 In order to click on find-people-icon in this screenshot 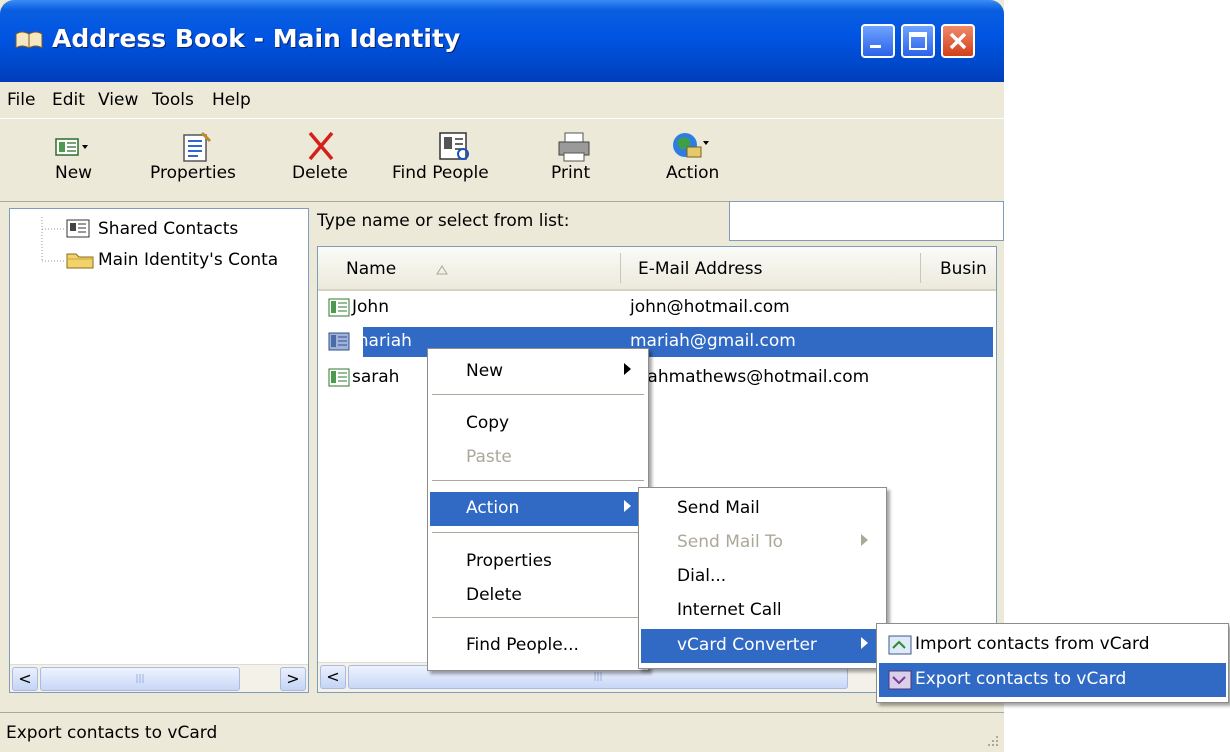, I will do `click(454, 146)`.